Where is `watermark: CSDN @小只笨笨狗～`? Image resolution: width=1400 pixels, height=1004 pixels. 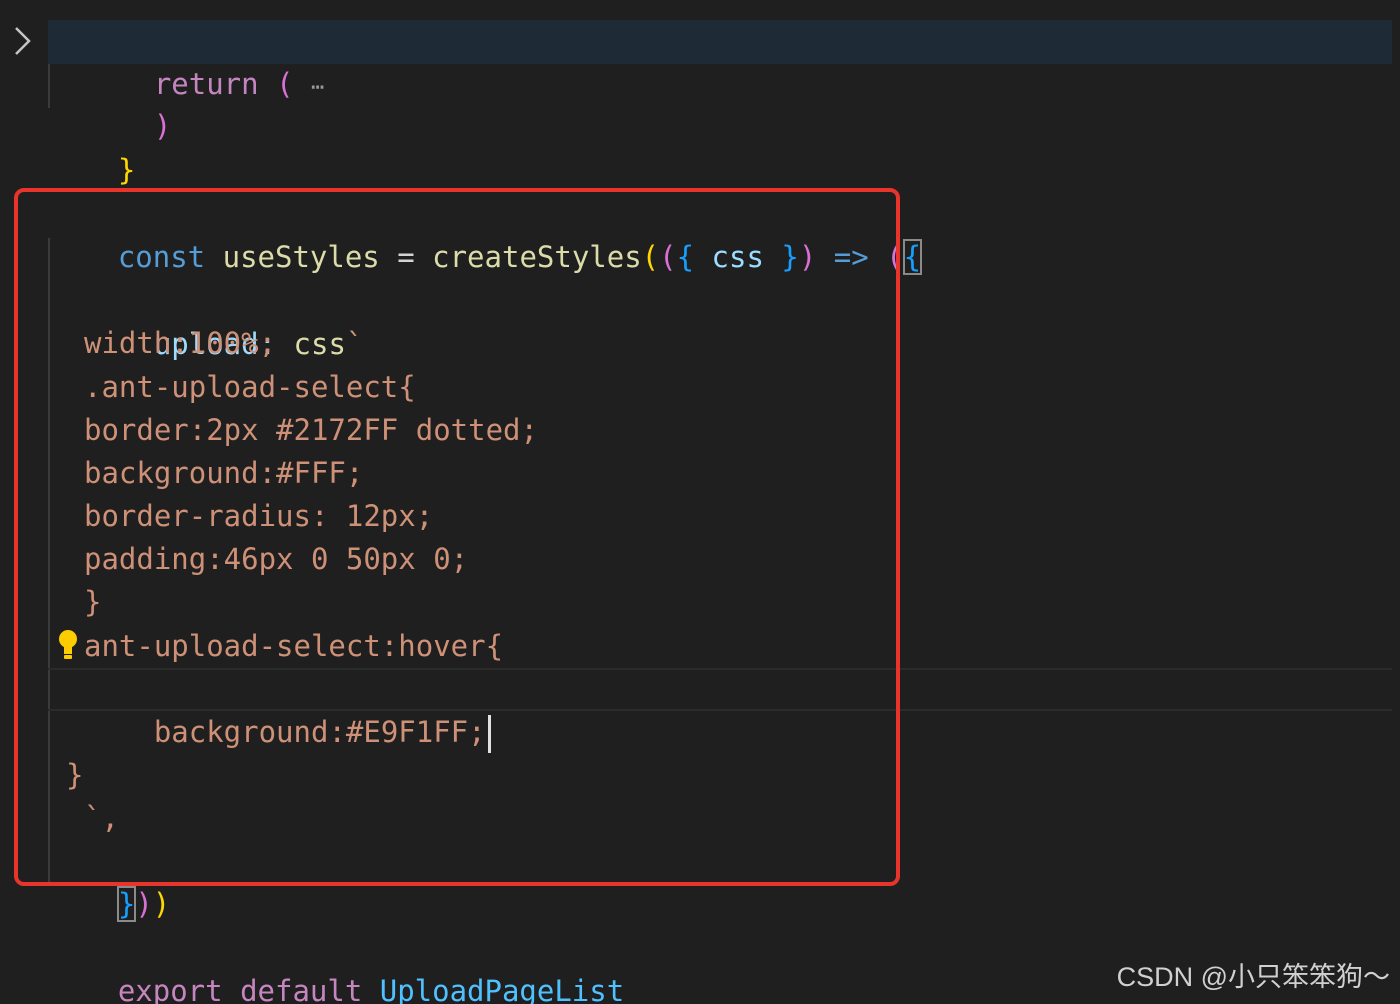 watermark: CSDN @小只笨笨狗～ is located at coordinates (1253, 977).